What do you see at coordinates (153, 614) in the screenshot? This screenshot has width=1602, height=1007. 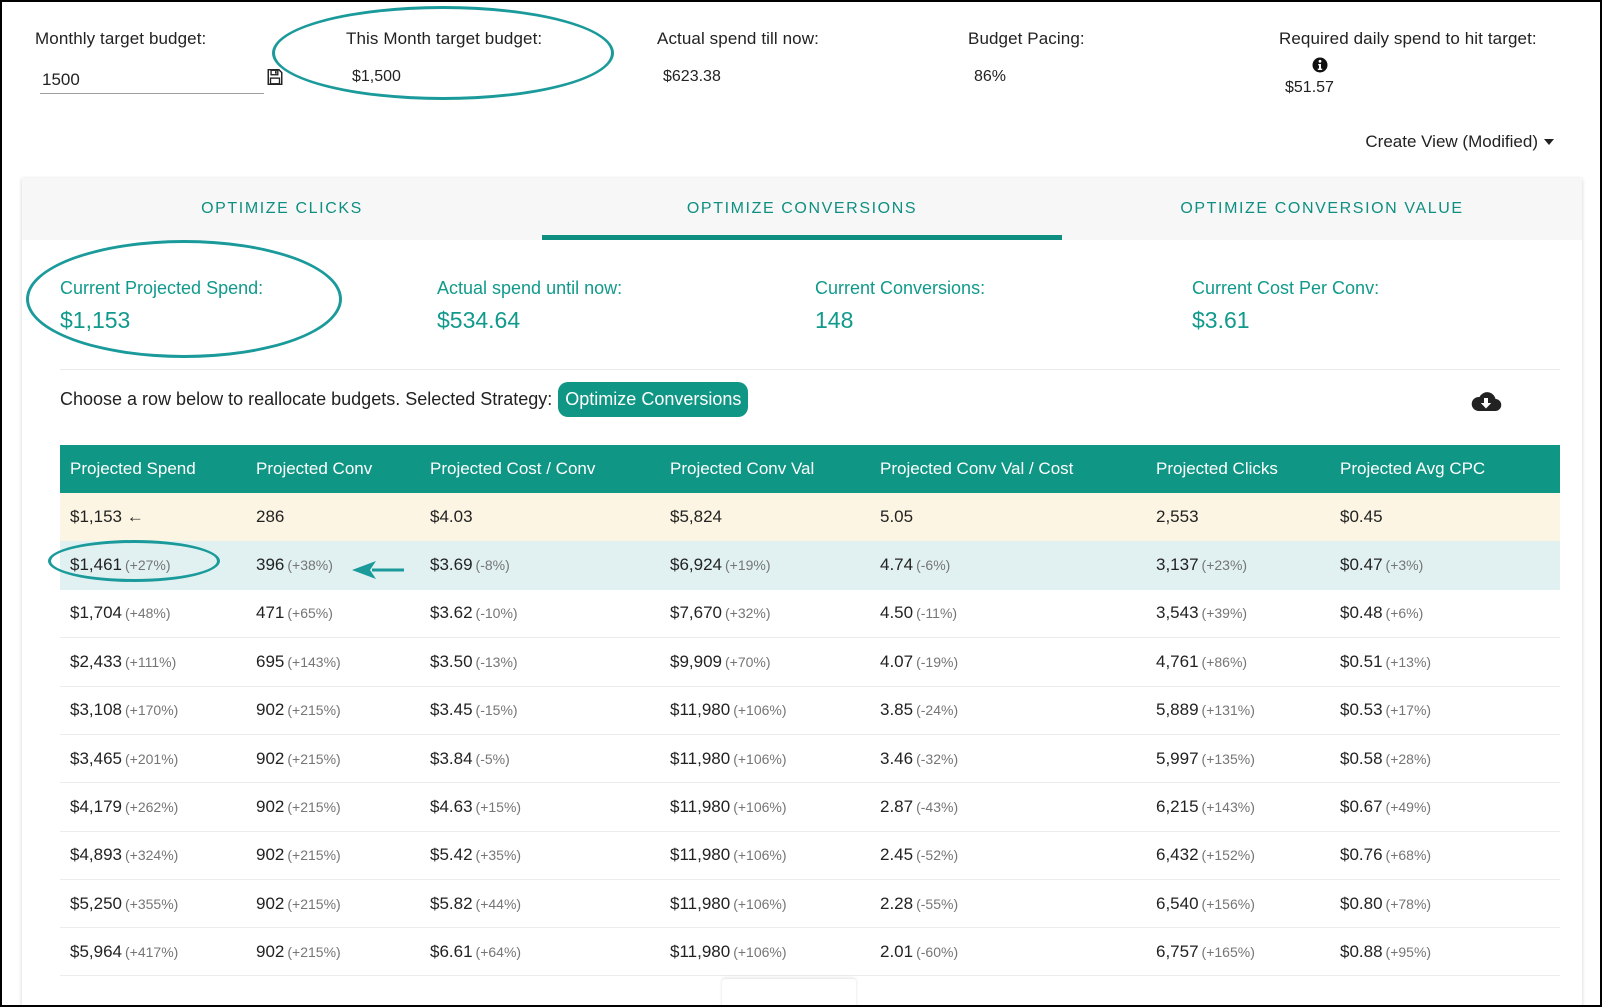 I see `table-cell: $1,704 (+48%)` at bounding box center [153, 614].